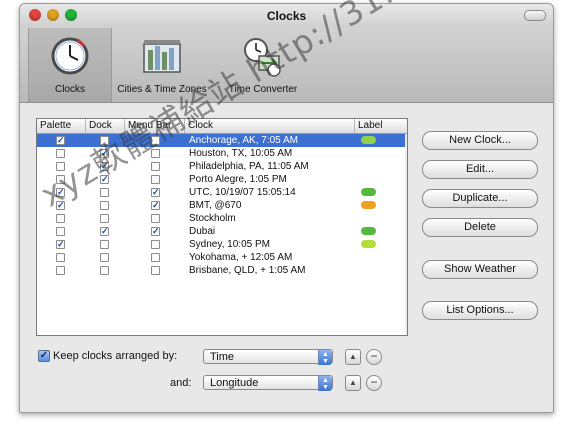 The width and height of the screenshot is (571, 428). What do you see at coordinates (105, 126) in the screenshot?
I see `column-header-dock: Dock` at bounding box center [105, 126].